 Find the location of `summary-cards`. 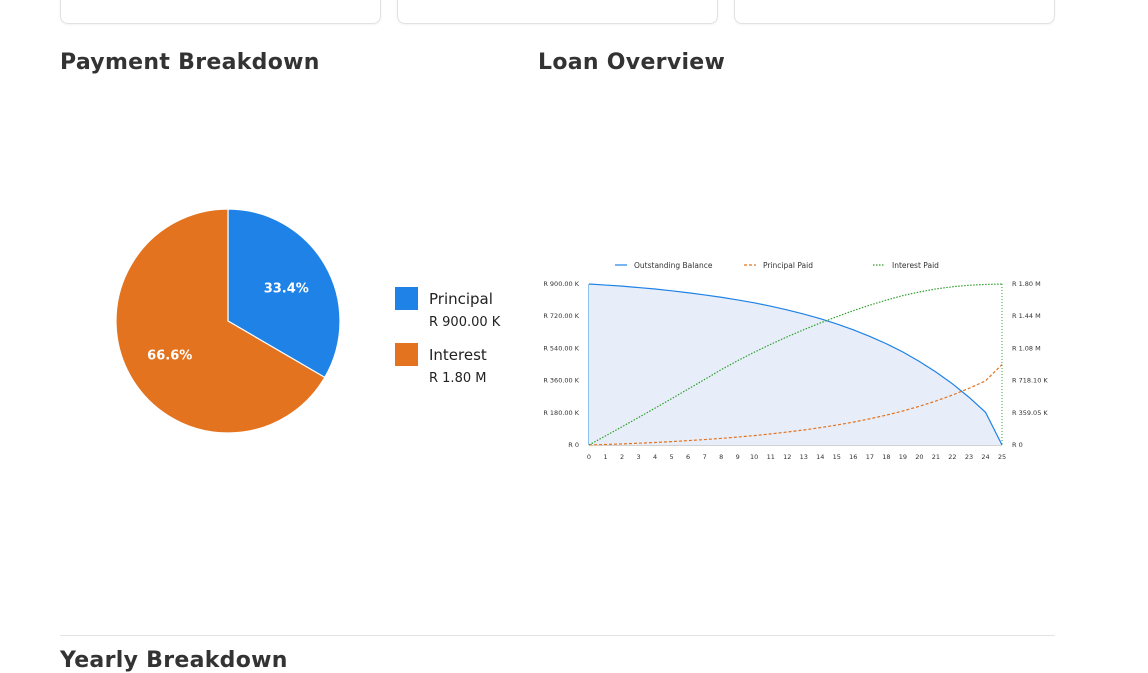

summary-cards is located at coordinates (557, 12).